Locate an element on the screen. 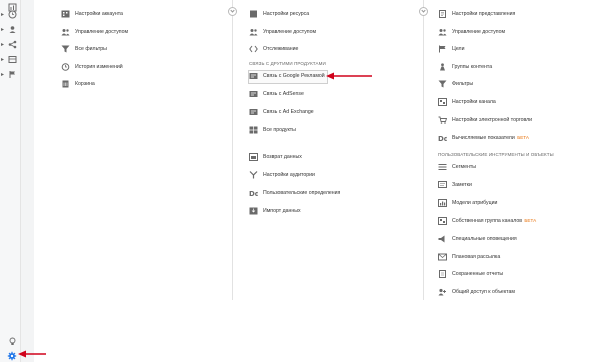 The image size is (600, 362). history-icon is located at coordinates (65, 67).